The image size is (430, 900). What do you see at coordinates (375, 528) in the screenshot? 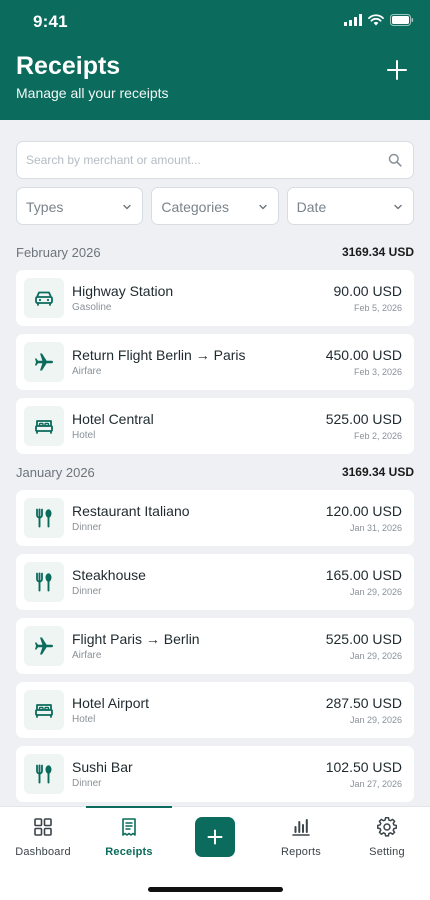
I see `receipt-date: Jan 31, 2026` at bounding box center [375, 528].